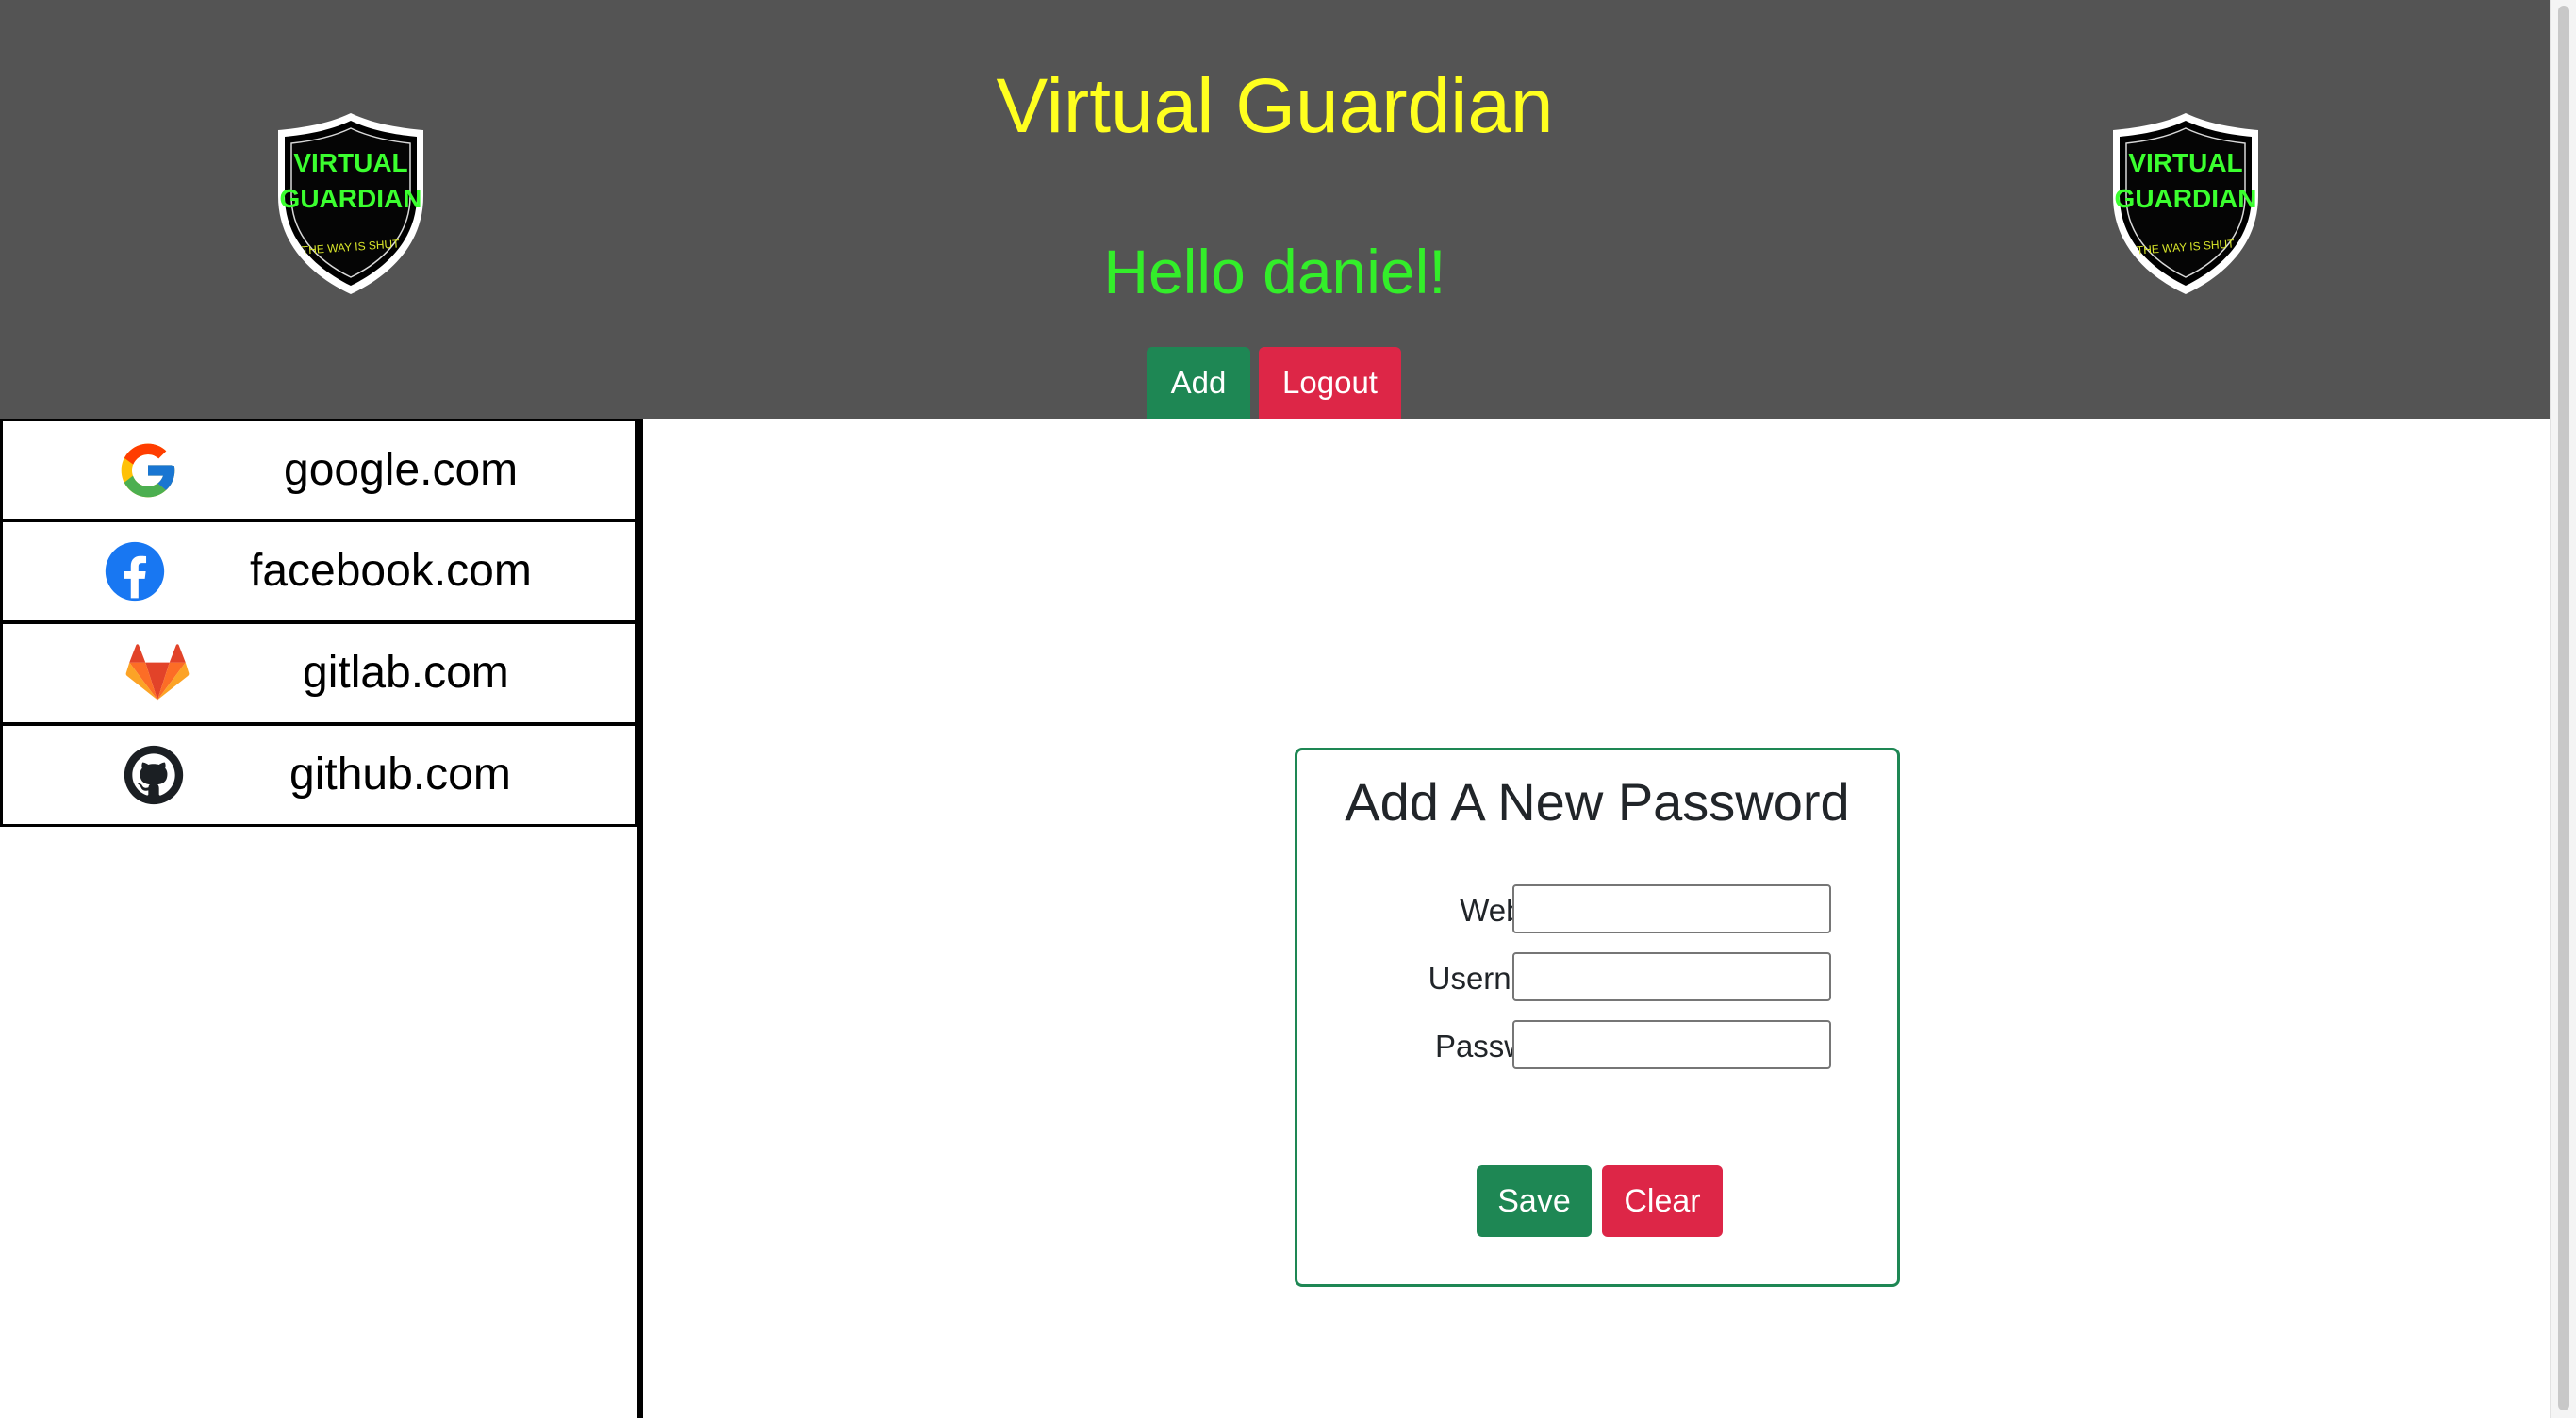  I want to click on username-row: Username:, so click(1597, 978).